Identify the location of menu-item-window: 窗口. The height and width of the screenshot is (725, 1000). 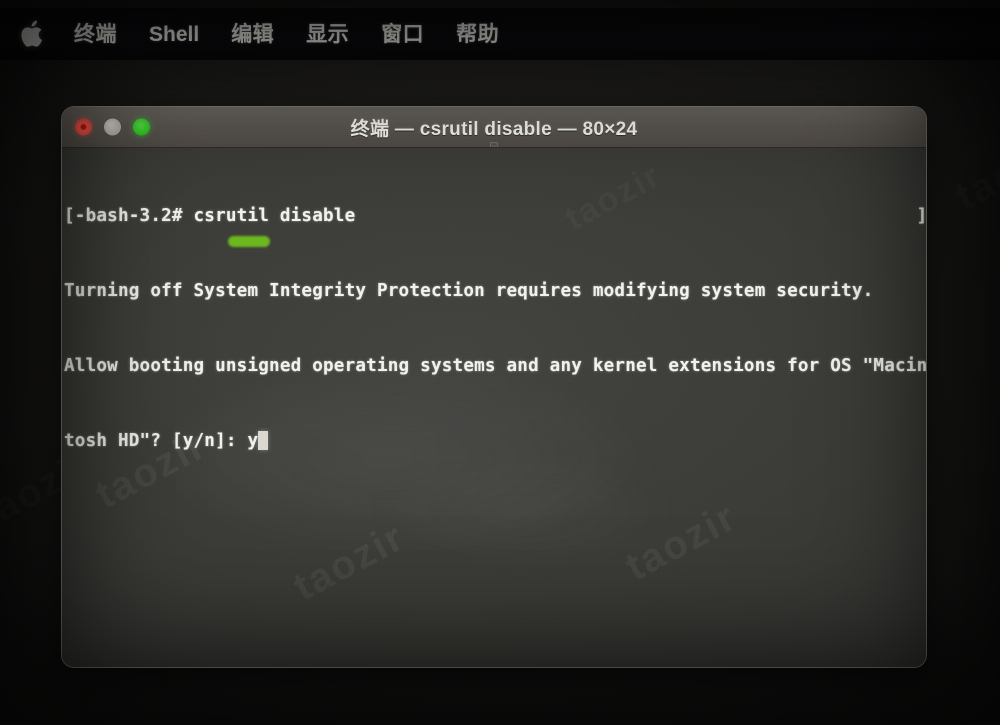
(402, 34).